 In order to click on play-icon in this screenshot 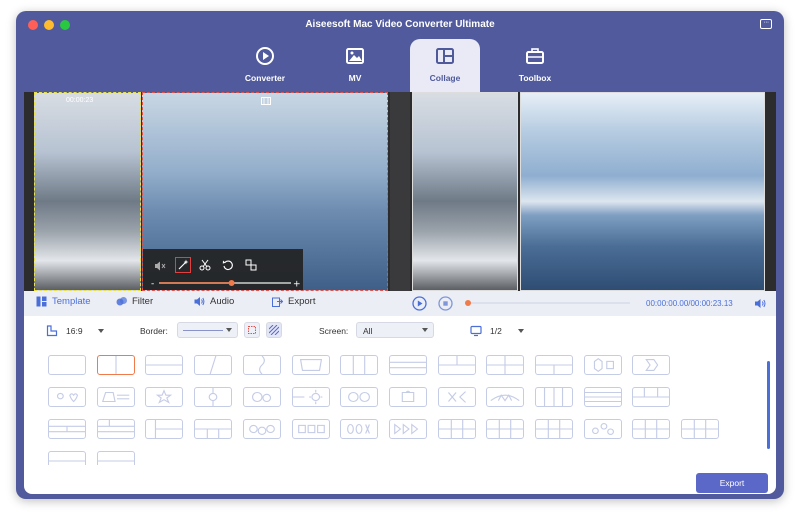, I will do `click(419, 303)`.